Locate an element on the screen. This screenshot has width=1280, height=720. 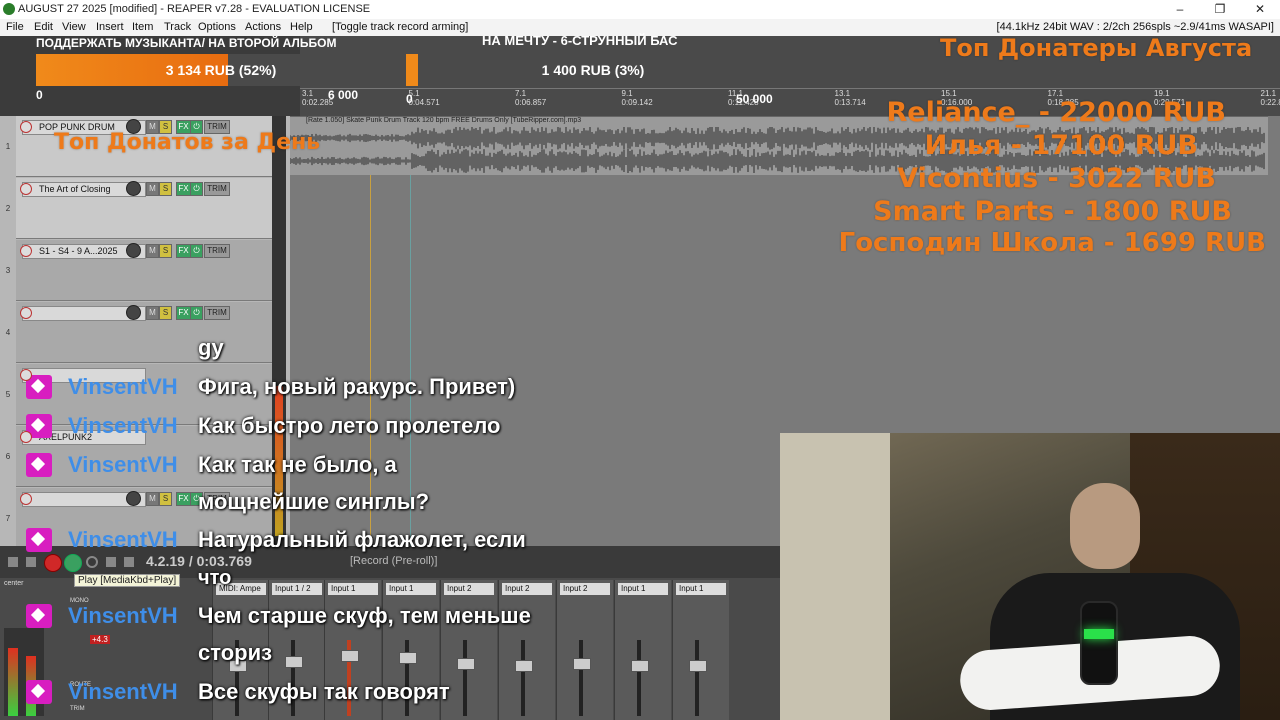
ruler-marker: 7.1 0:06.857 is located at coordinates (531, 98).